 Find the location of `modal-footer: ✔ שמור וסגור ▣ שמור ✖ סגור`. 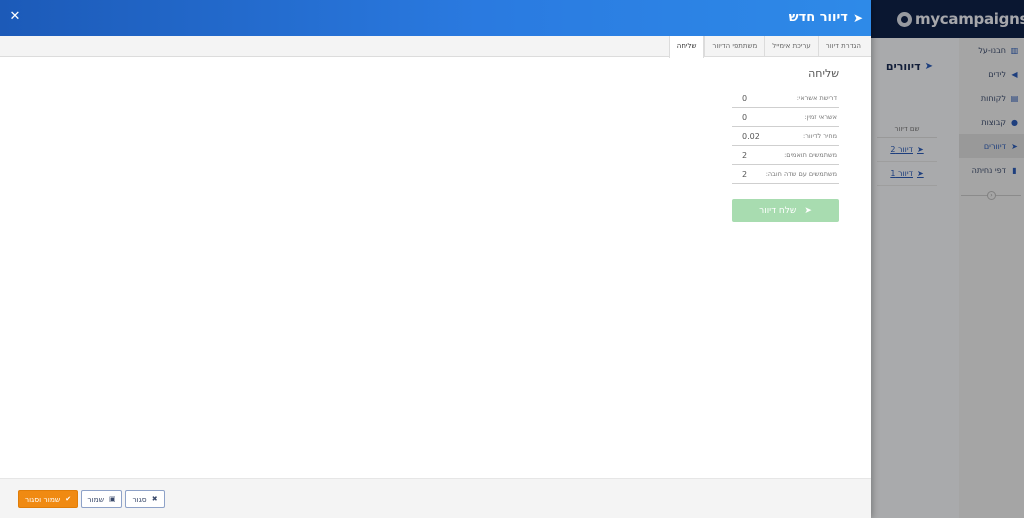

modal-footer: ✔ שמור וסגור ▣ שמור ✖ סגור is located at coordinates (435, 498).